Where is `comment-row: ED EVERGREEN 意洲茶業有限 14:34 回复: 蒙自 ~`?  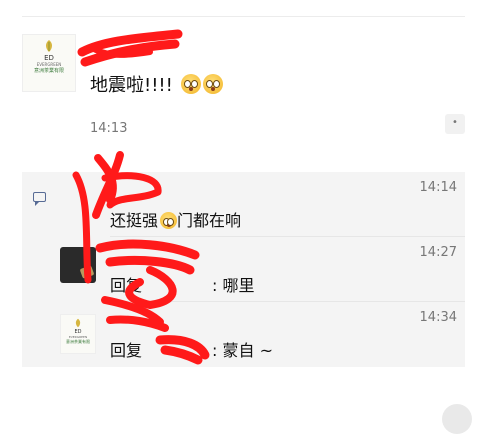 comment-row: ED EVERGREEN 意洲茶業有限 14:34 回复: 蒙自 ~ is located at coordinates (243, 334).